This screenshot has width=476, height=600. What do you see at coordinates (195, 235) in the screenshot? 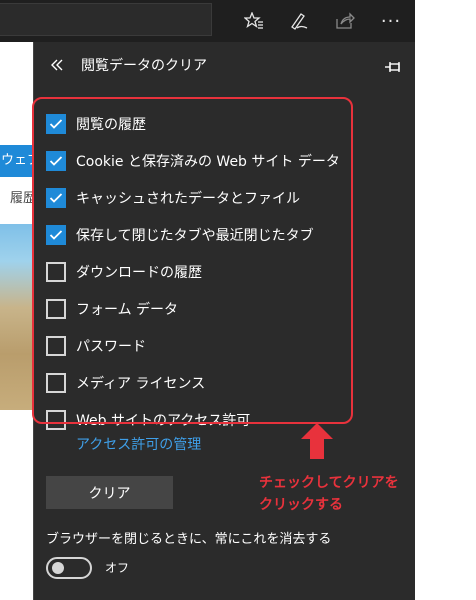
I see `option-label: 保存して閉じたタブや最近閉じたタブ` at bounding box center [195, 235].